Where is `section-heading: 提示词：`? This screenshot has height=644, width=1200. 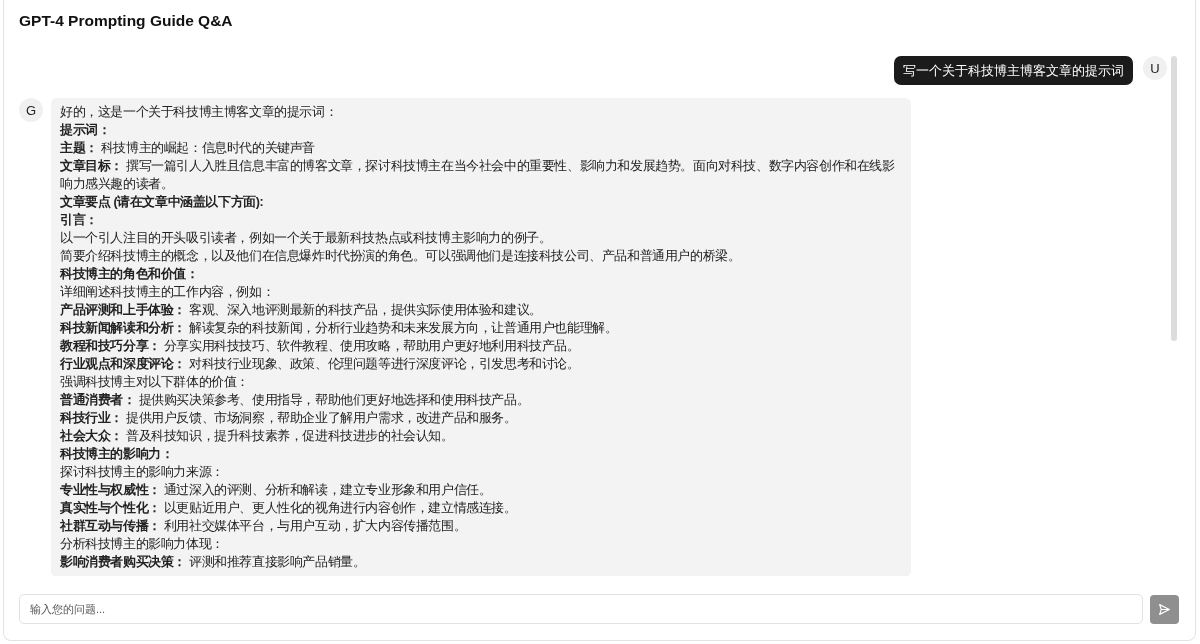 section-heading: 提示词： is located at coordinates (86, 130).